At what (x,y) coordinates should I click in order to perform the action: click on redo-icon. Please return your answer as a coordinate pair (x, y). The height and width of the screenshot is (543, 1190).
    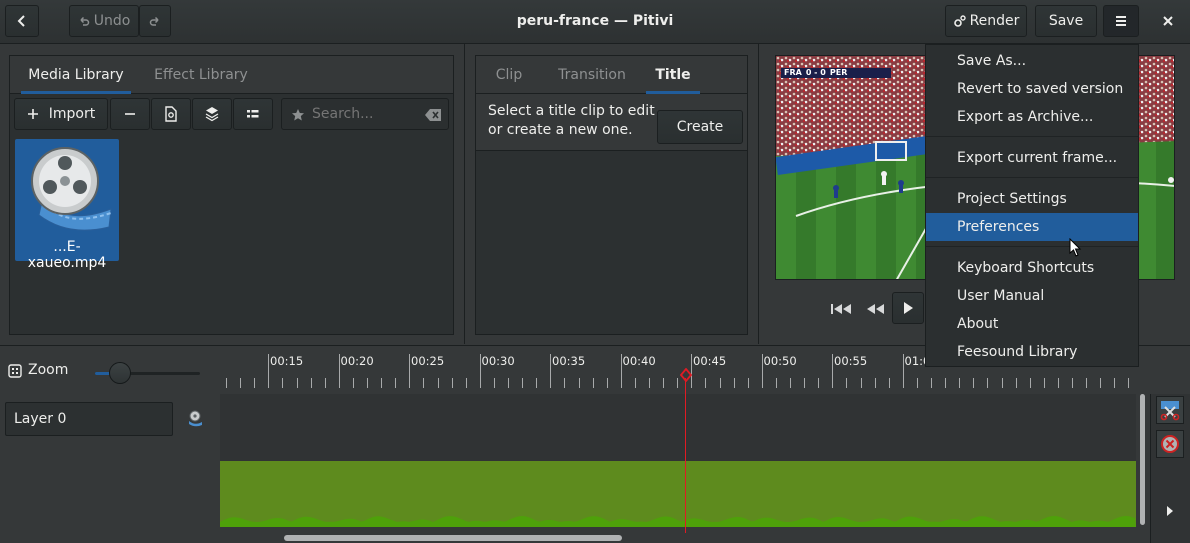
    Looking at the image, I should click on (154, 21).